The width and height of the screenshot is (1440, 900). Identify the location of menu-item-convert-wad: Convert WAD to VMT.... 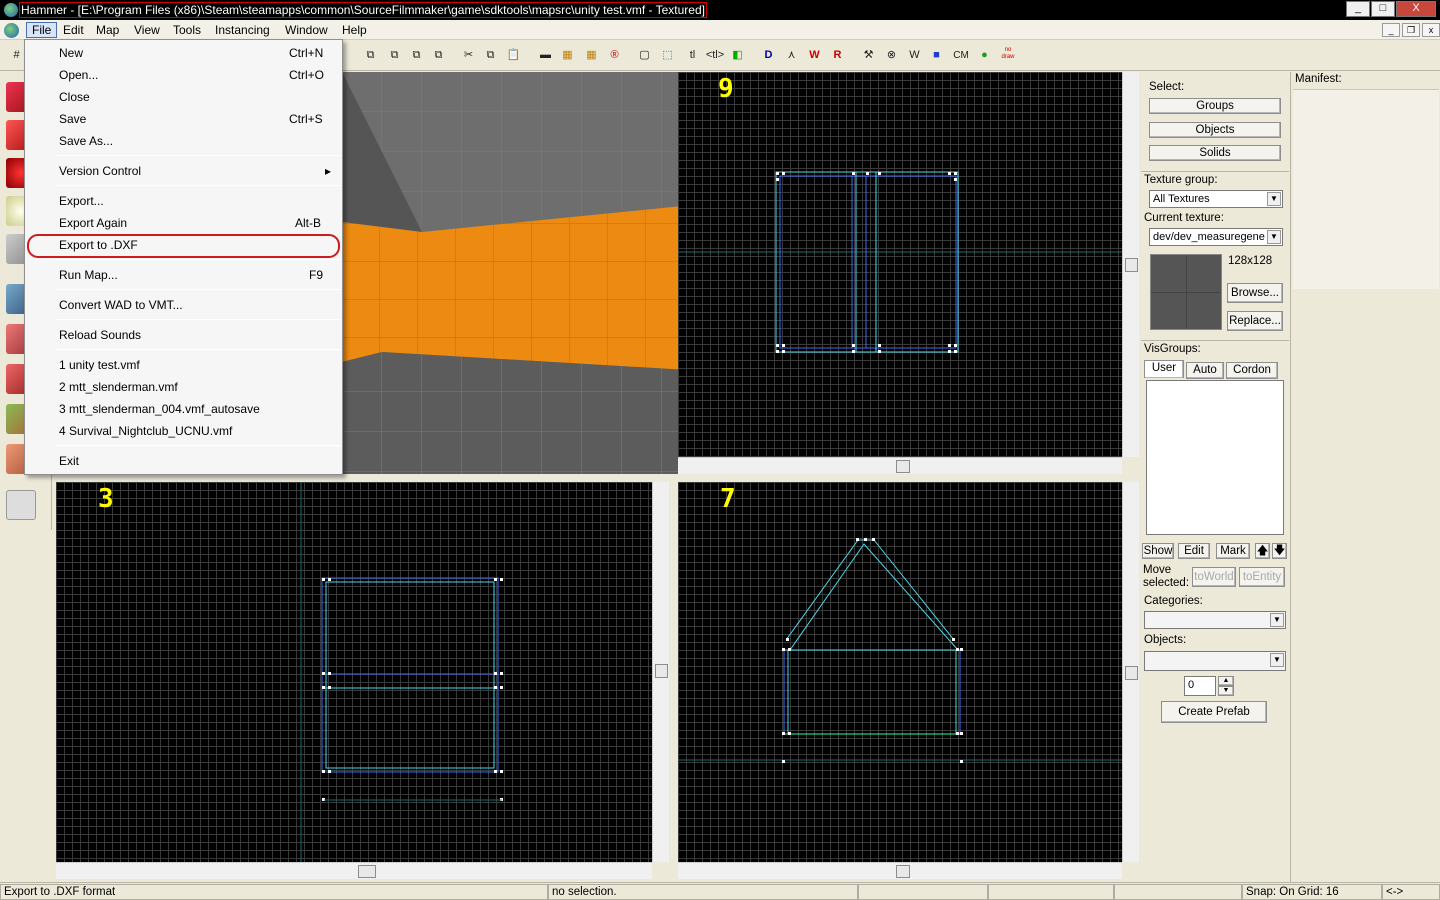
(183, 305).